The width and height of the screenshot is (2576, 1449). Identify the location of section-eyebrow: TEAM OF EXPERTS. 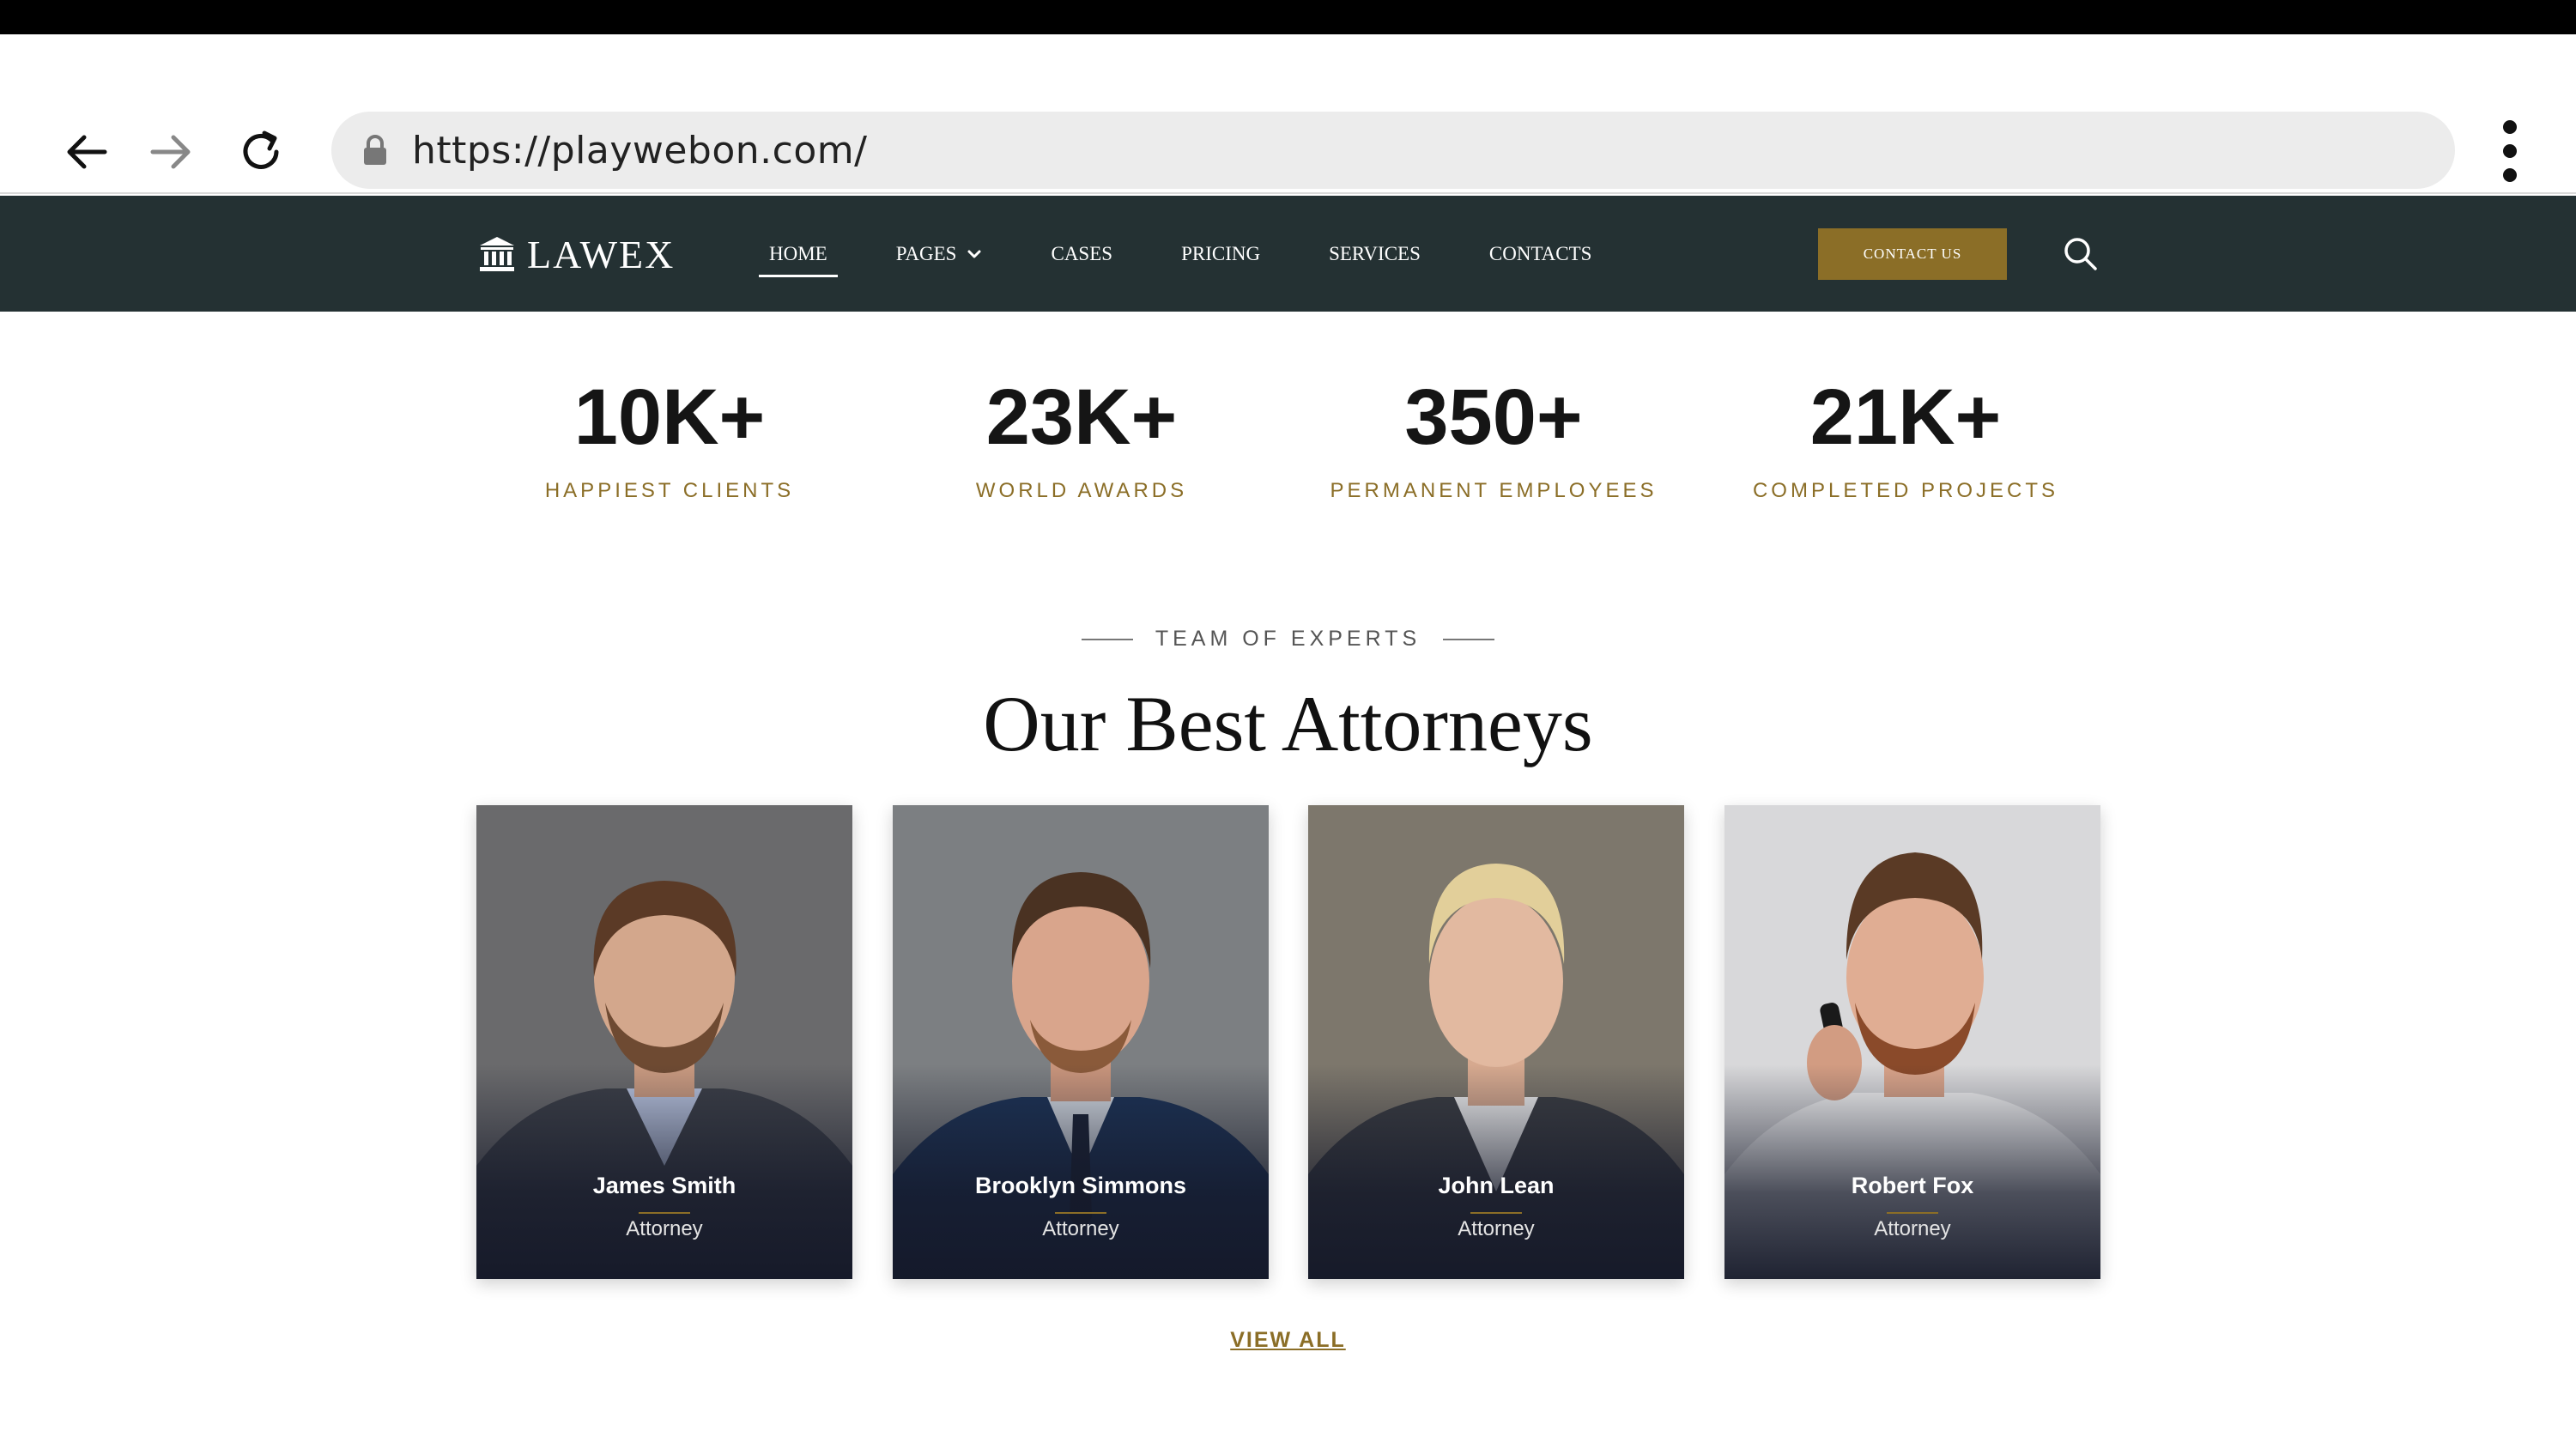
(1288, 639).